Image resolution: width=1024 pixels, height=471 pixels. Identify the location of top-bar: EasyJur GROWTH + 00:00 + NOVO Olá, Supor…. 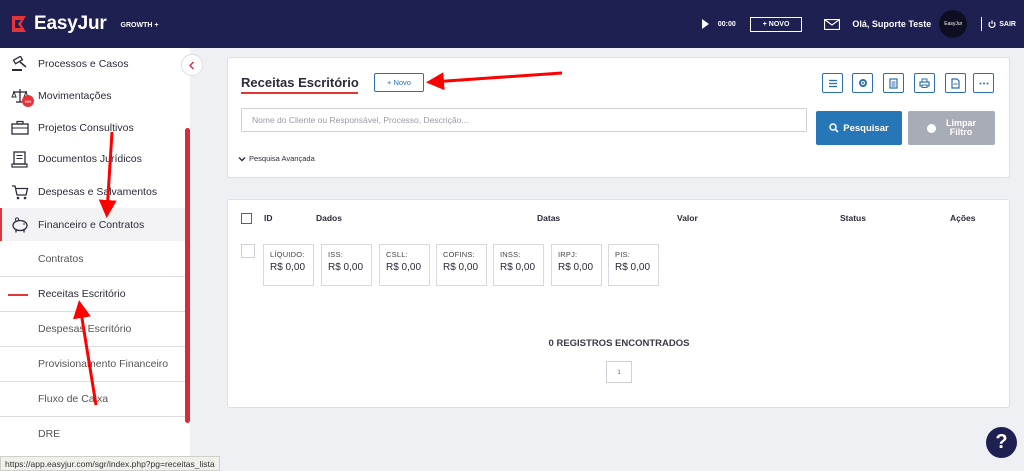
(512, 24).